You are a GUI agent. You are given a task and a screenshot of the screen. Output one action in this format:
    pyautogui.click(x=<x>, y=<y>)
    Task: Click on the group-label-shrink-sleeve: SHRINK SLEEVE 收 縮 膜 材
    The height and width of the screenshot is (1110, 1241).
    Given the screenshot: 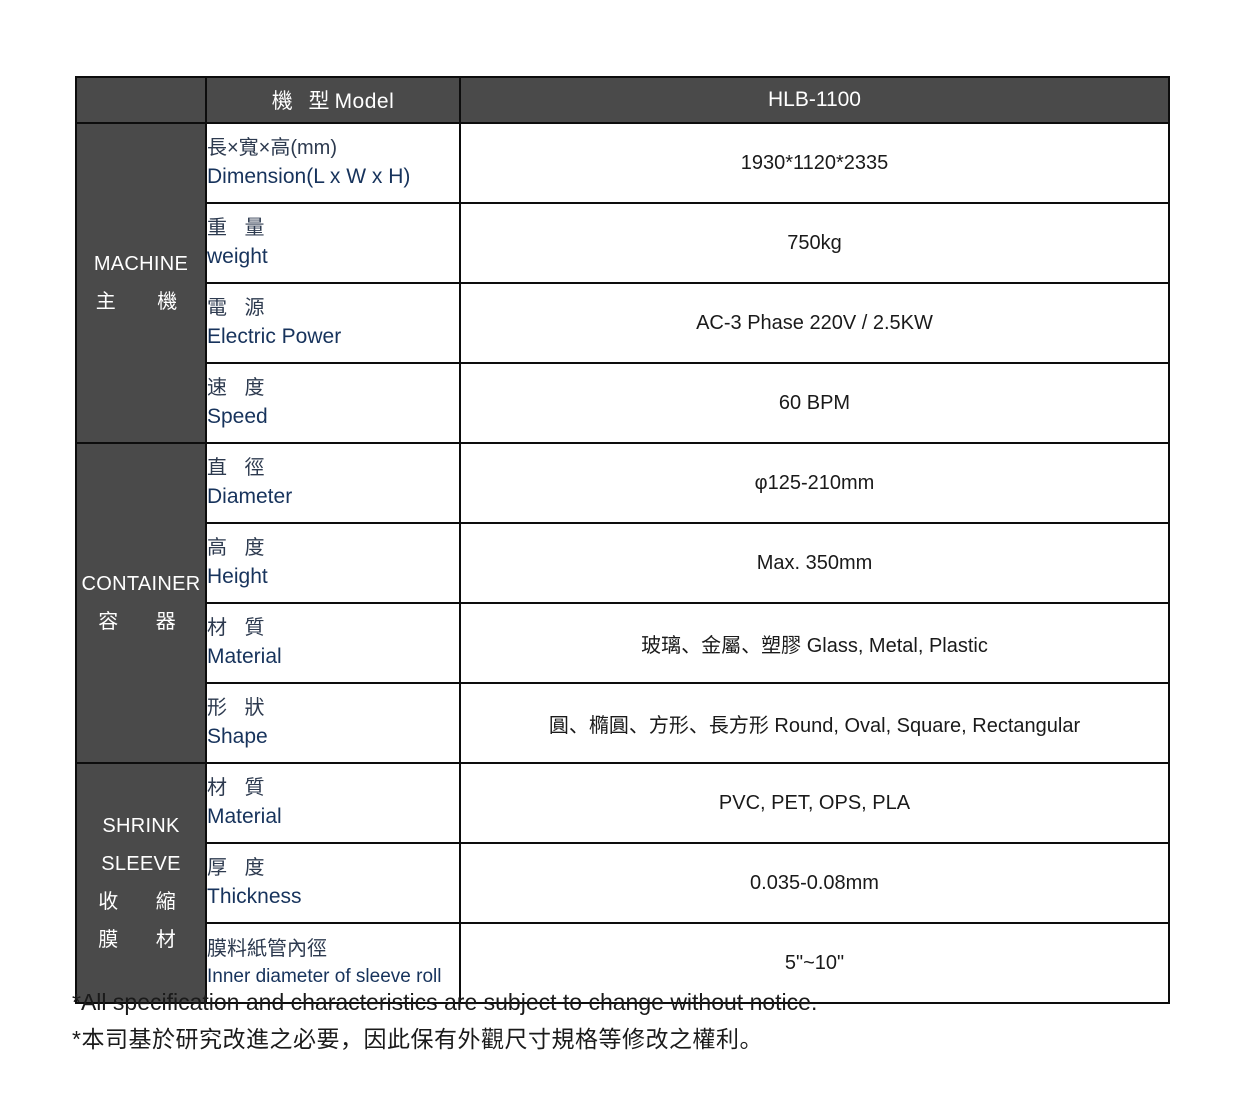 What is the action you would take?
    pyautogui.click(x=141, y=883)
    